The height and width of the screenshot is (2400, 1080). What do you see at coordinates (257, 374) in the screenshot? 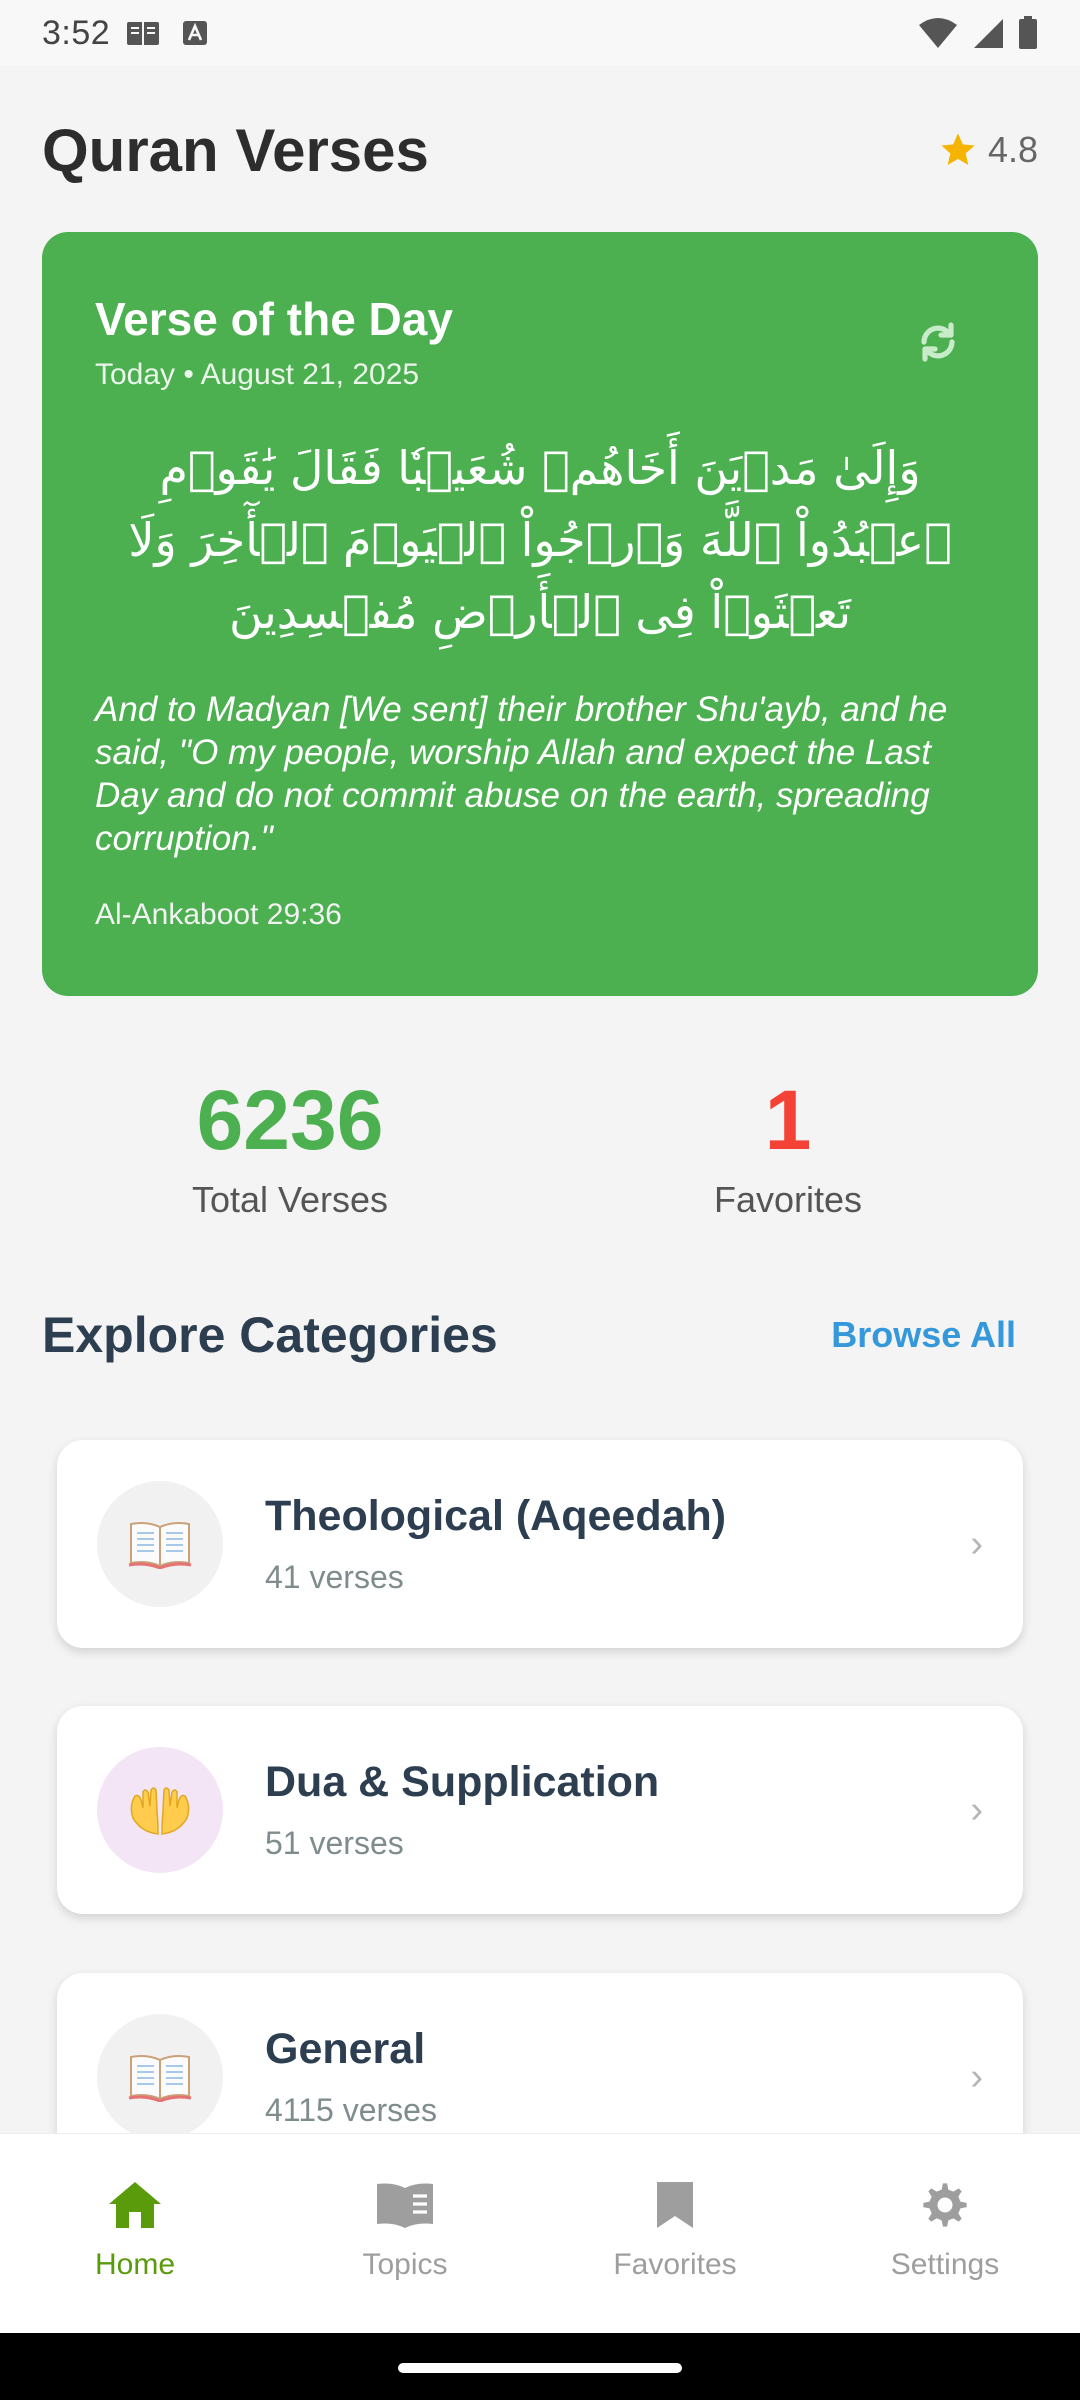
I see `verse-card-date: Today • August 21, 2025` at bounding box center [257, 374].